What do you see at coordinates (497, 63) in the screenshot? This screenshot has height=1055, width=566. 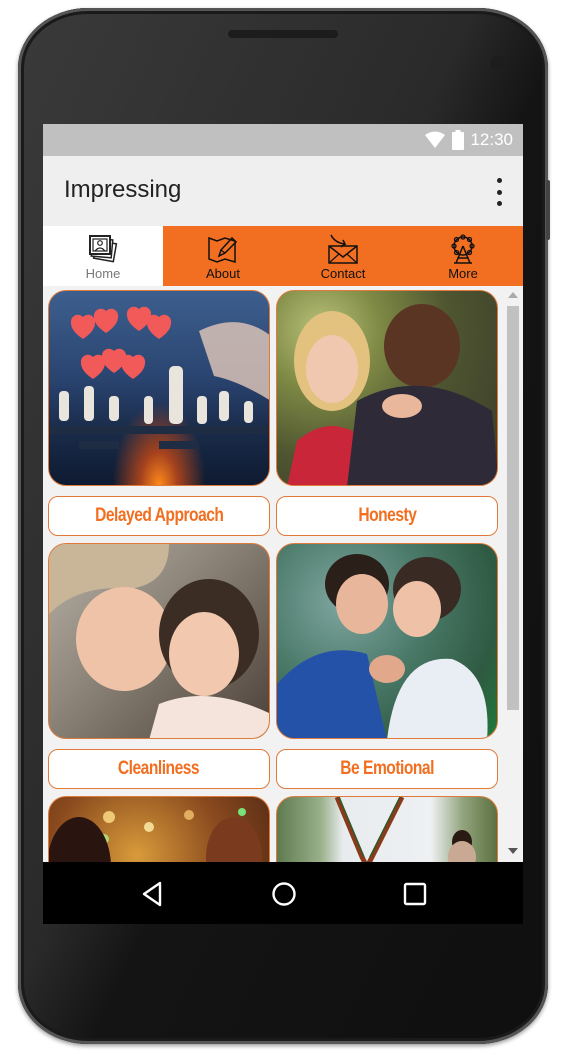 I see `front-camera` at bounding box center [497, 63].